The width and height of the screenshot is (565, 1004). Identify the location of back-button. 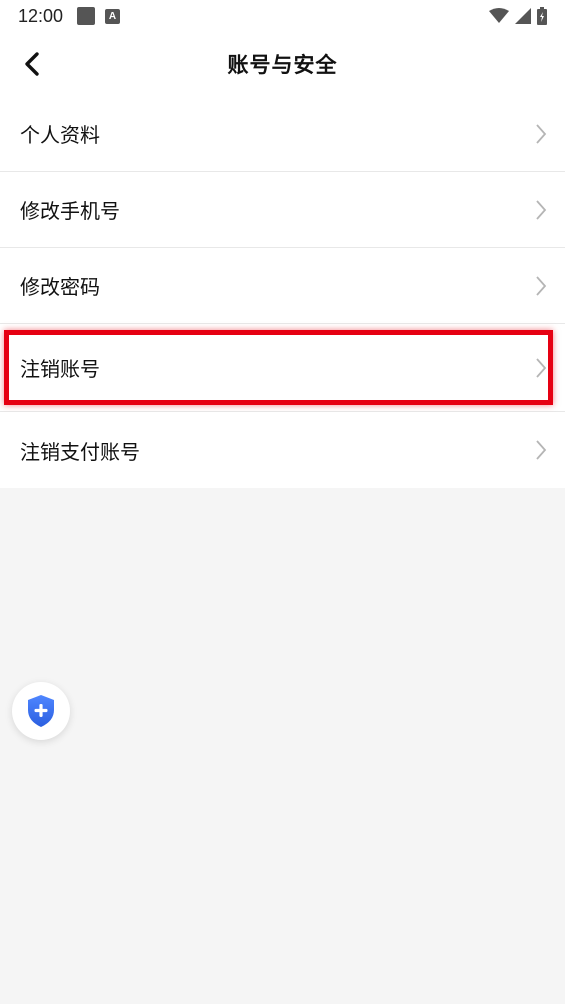
(32, 64).